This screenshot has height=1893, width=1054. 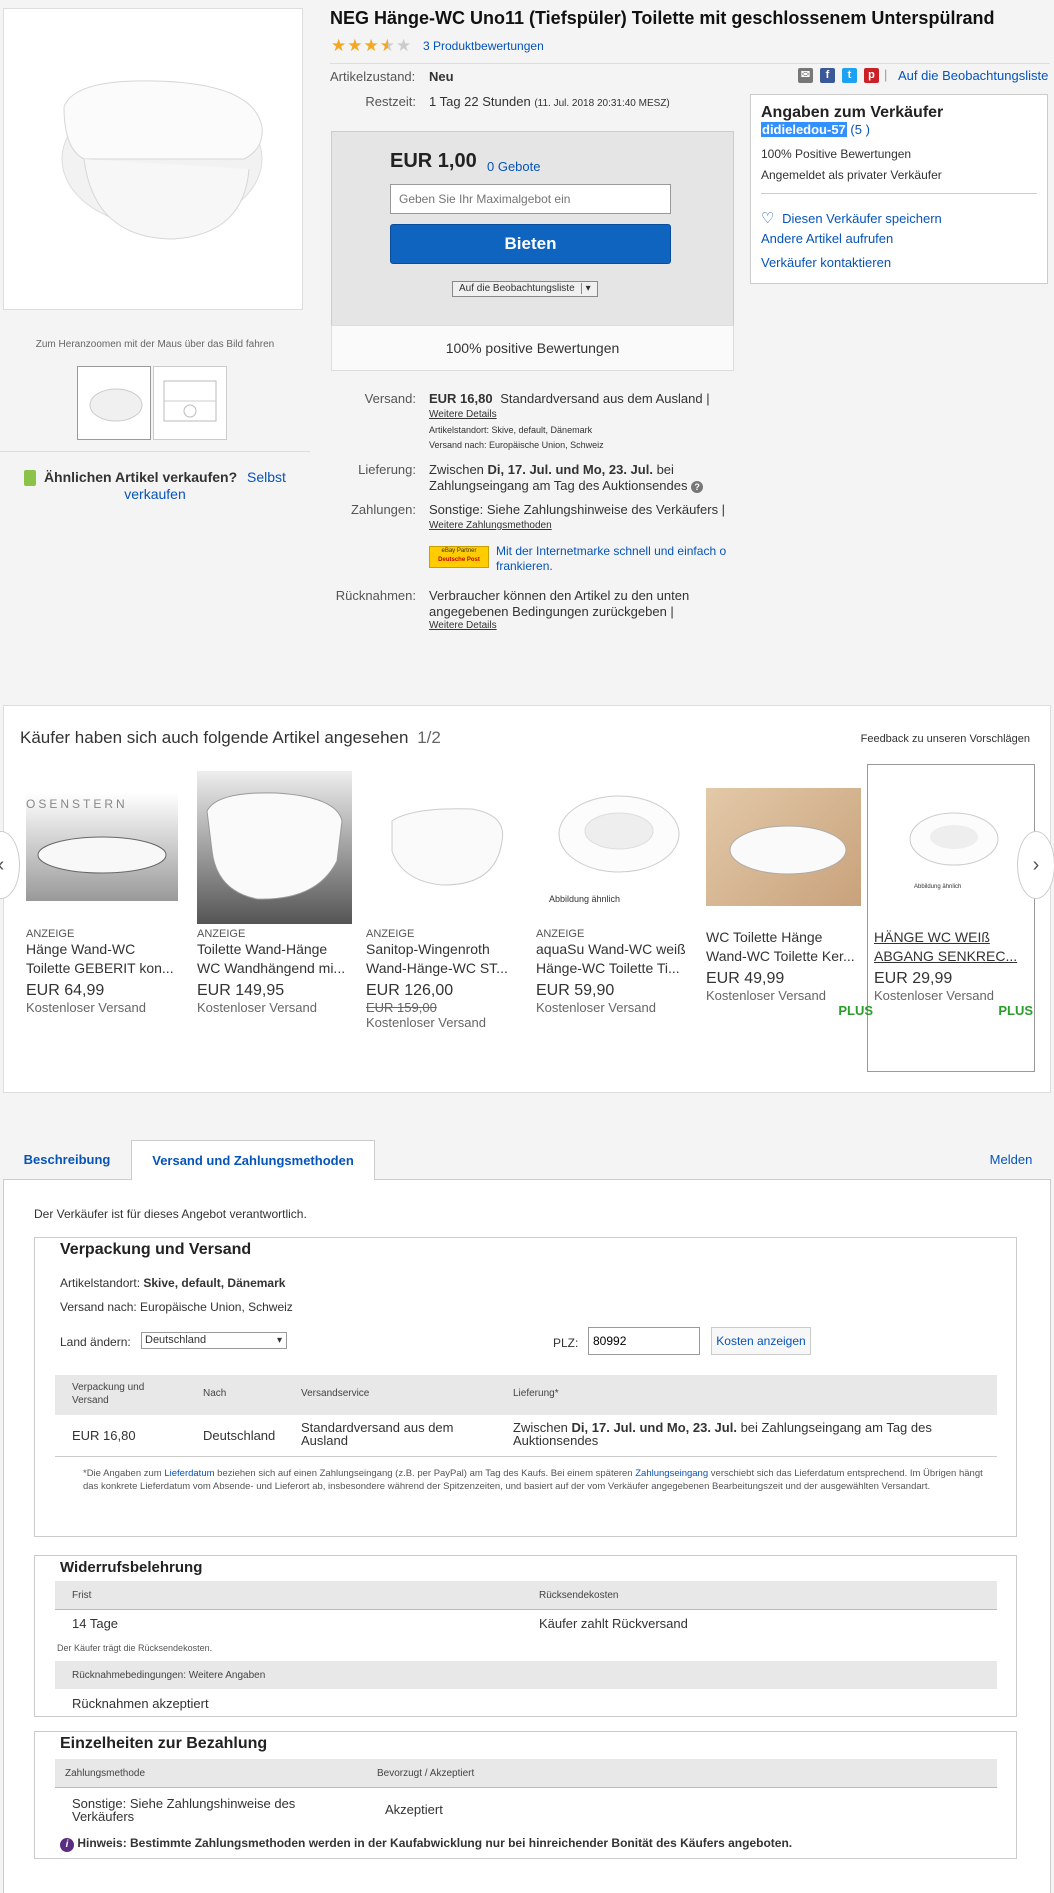 I want to click on withdrawal-table-header: Frist Rücksendekosten, so click(x=526, y=1595).